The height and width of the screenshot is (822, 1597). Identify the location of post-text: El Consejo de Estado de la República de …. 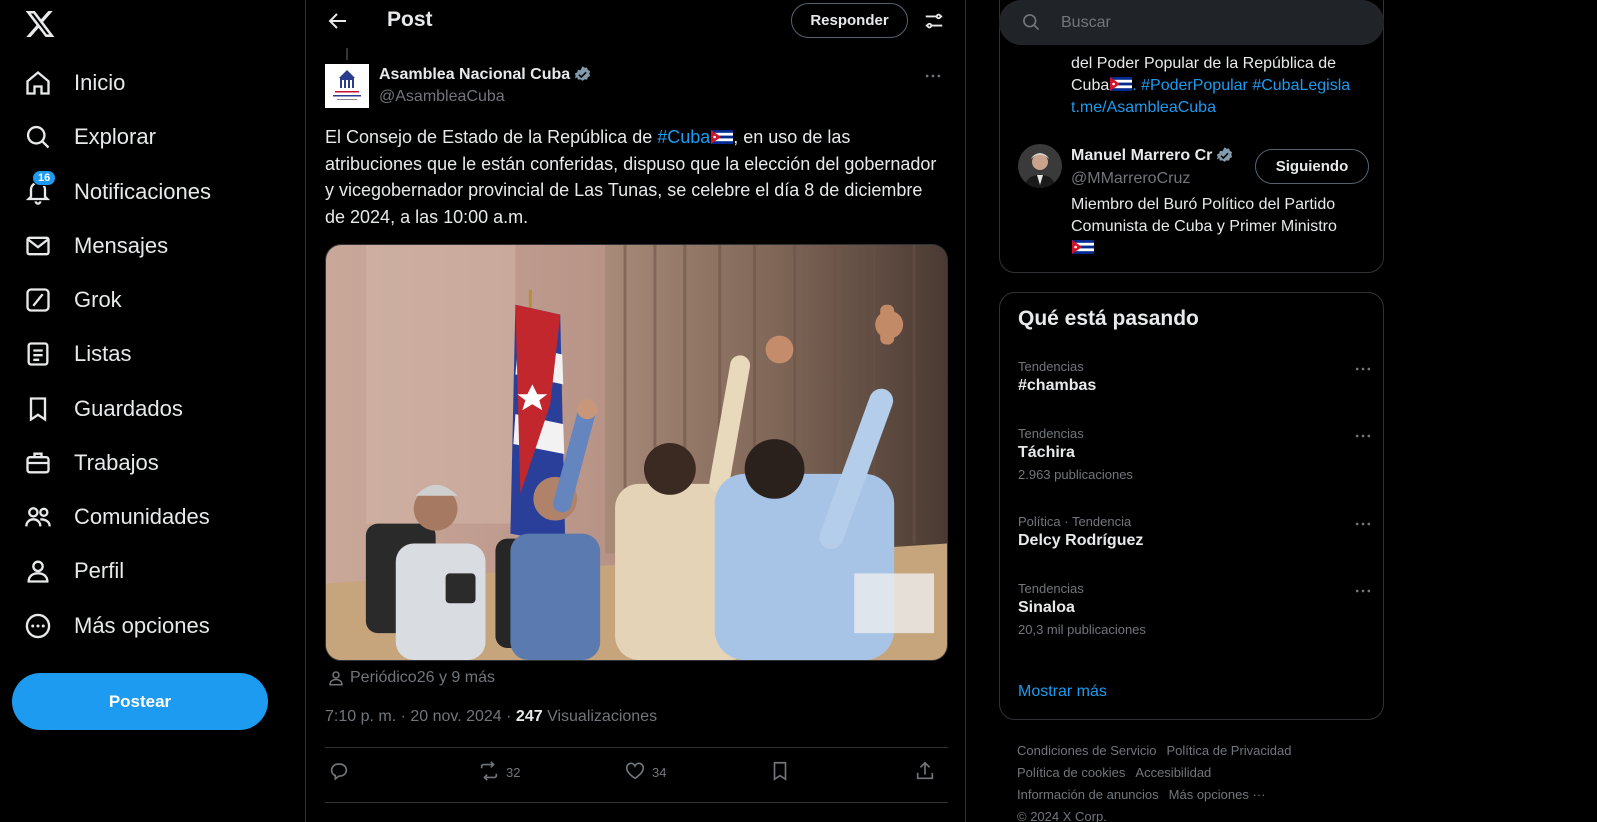
(635, 177).